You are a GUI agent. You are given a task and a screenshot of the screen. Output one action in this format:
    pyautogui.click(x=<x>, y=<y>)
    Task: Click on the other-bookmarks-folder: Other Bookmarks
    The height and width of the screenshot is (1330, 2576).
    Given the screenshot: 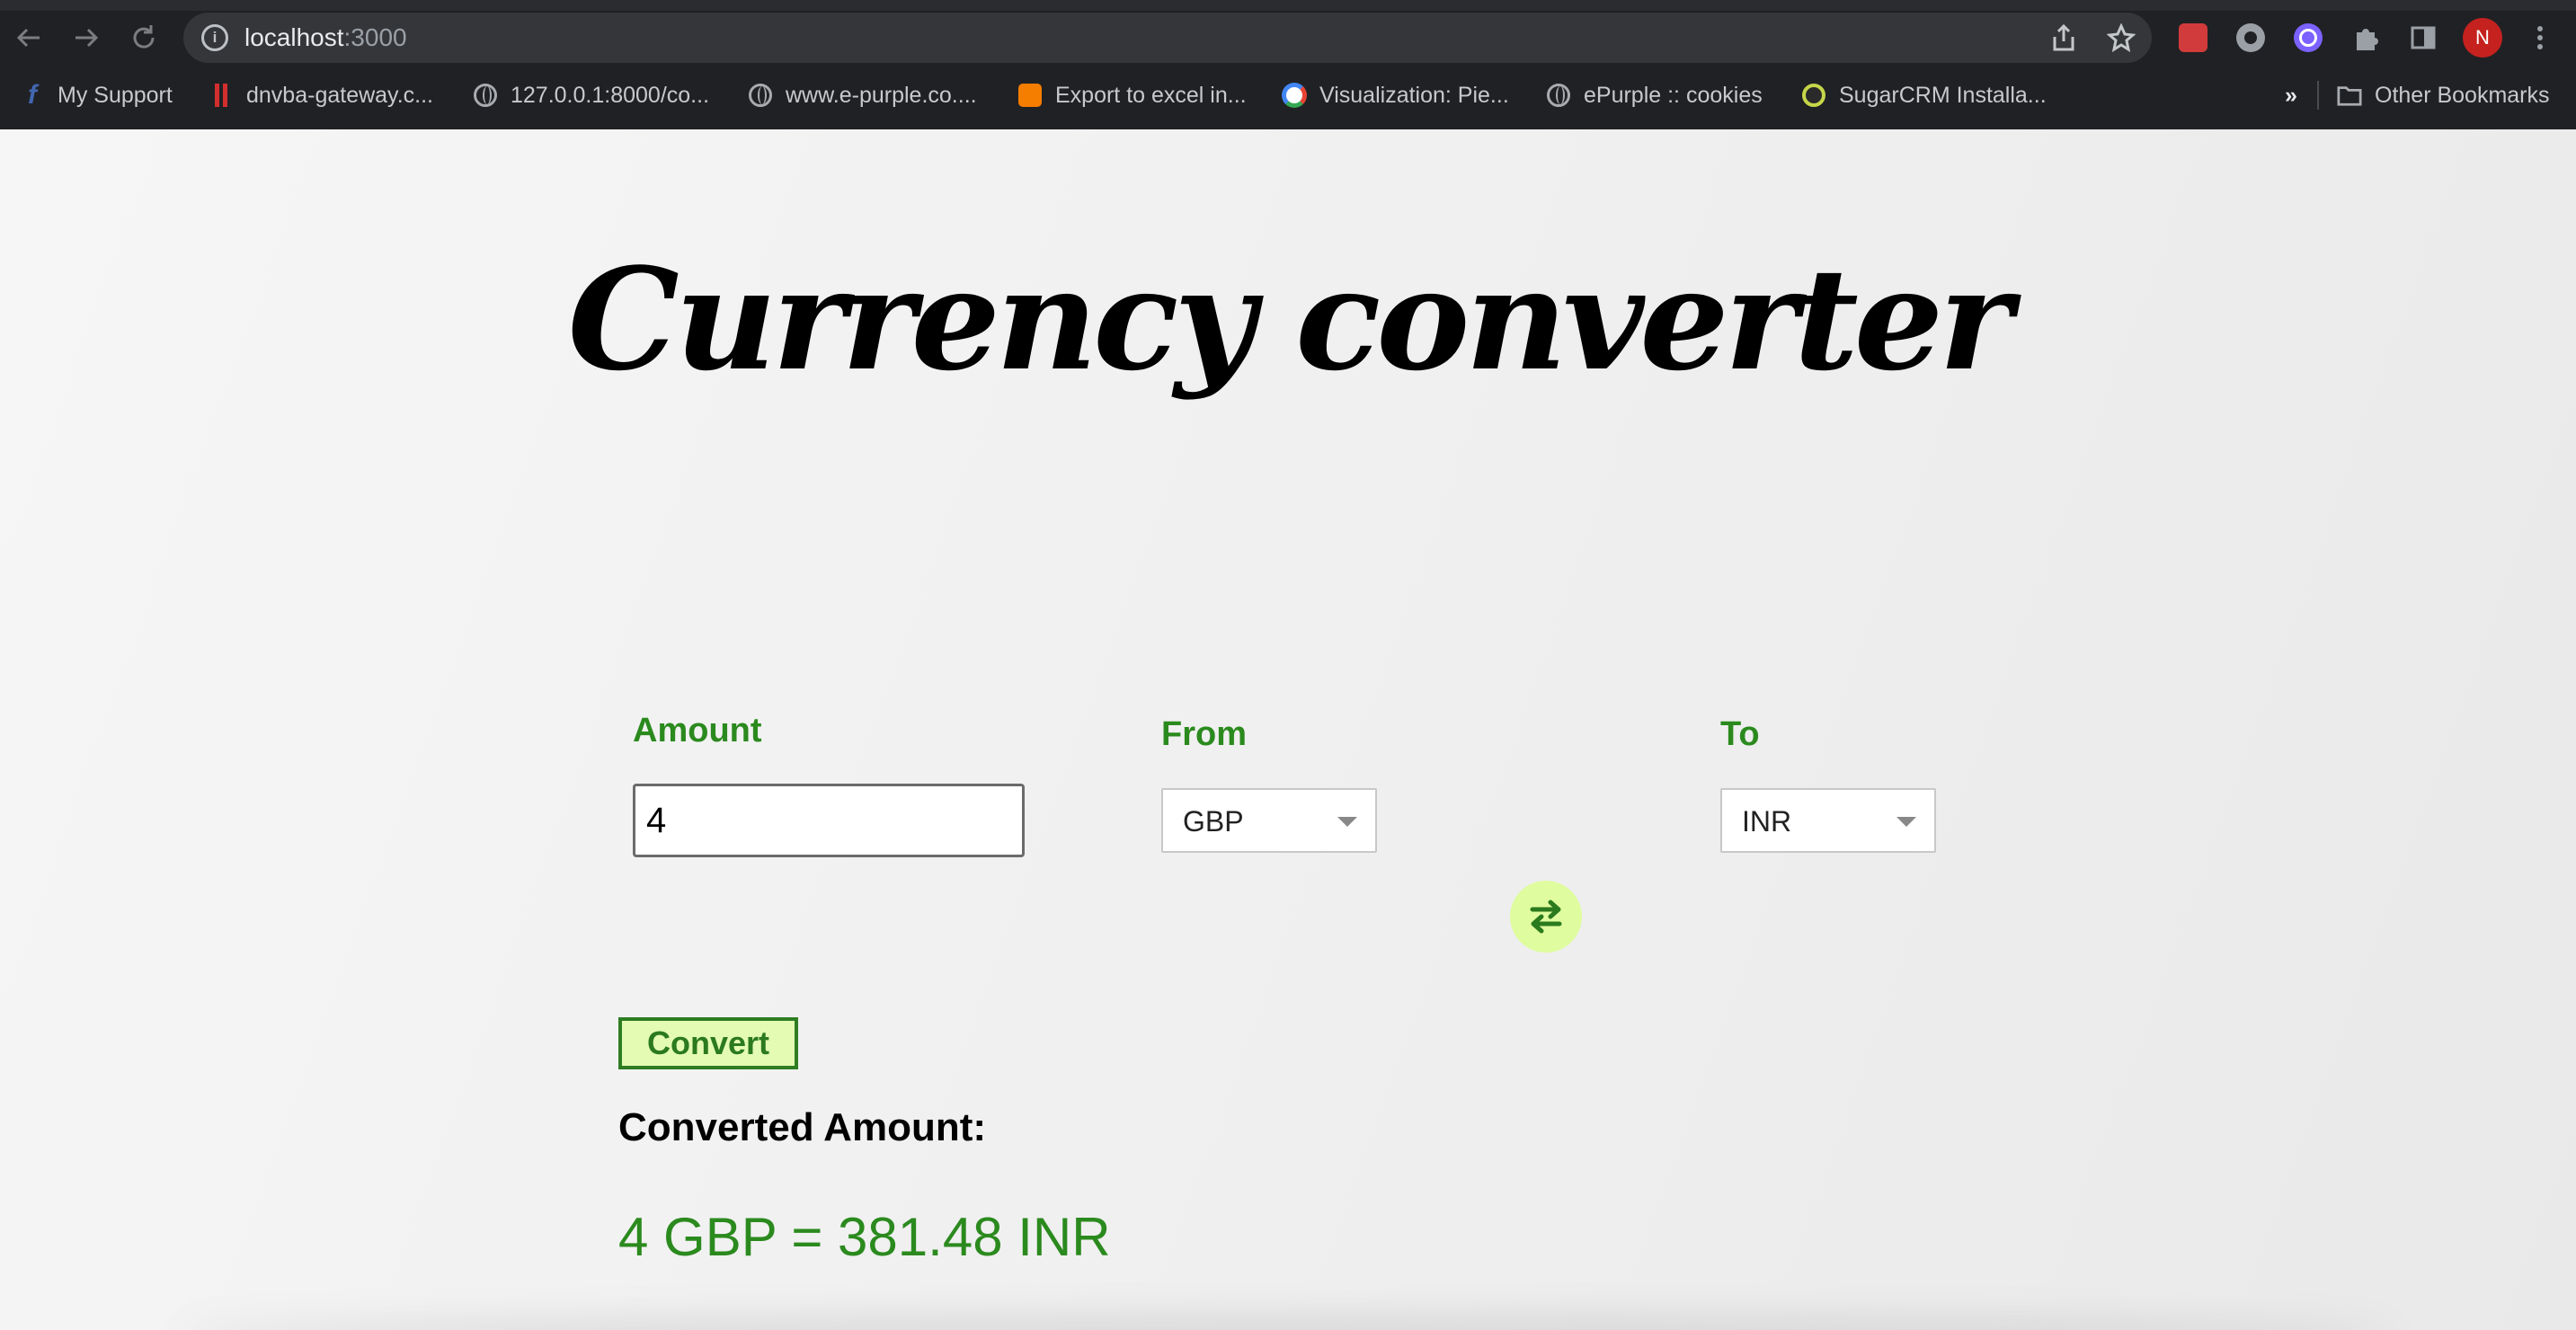 What is the action you would take?
    pyautogui.click(x=2443, y=95)
    